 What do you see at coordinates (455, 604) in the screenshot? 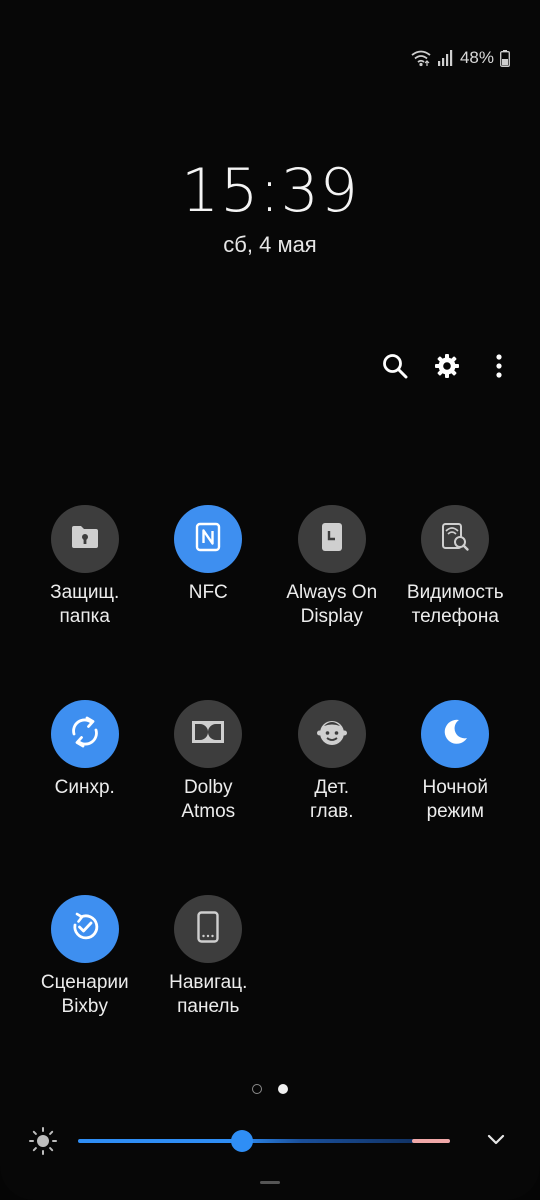
I see `tile-label: Видимость телефона` at bounding box center [455, 604].